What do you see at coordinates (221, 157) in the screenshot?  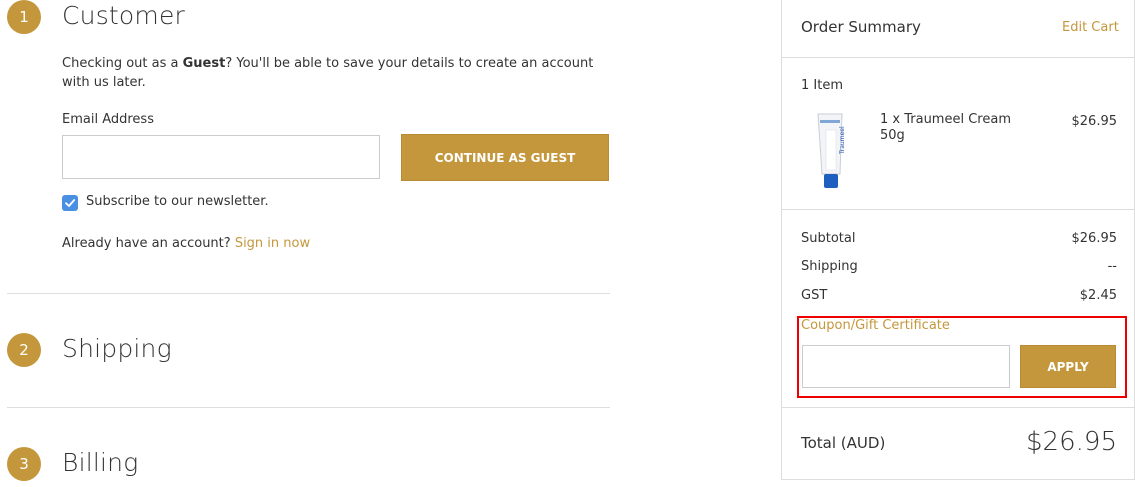 I see `email-field` at bounding box center [221, 157].